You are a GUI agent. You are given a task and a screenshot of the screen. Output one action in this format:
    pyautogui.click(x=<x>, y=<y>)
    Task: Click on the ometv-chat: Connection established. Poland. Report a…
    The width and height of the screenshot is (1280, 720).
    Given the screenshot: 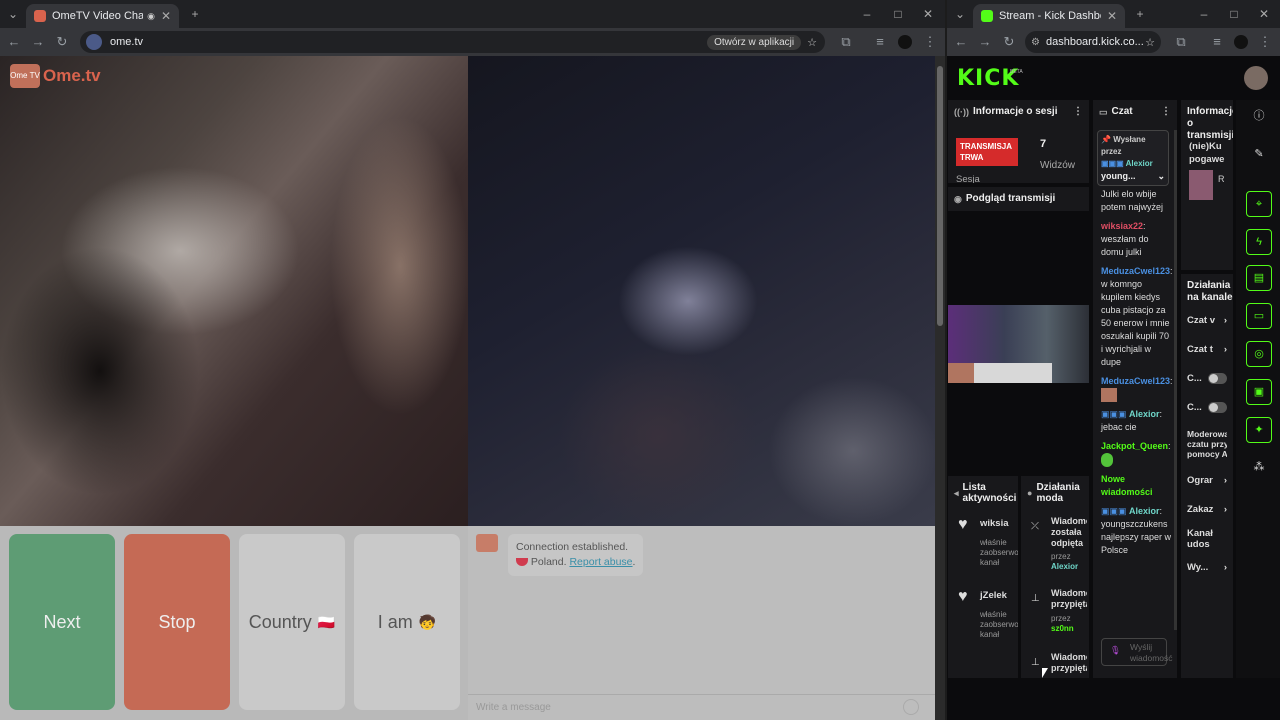 What is the action you would take?
    pyautogui.click(x=701, y=623)
    